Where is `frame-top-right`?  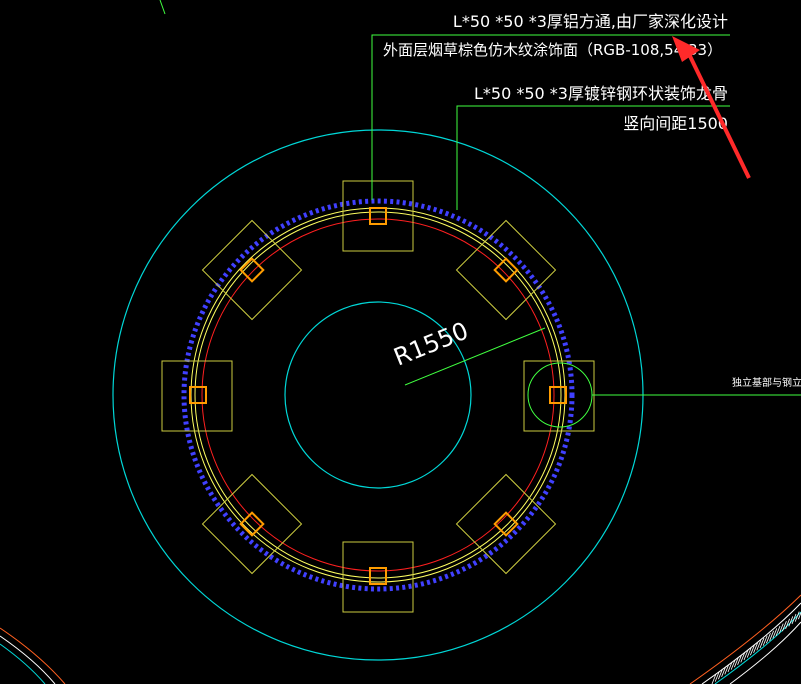
frame-top-right is located at coordinates (506, 270).